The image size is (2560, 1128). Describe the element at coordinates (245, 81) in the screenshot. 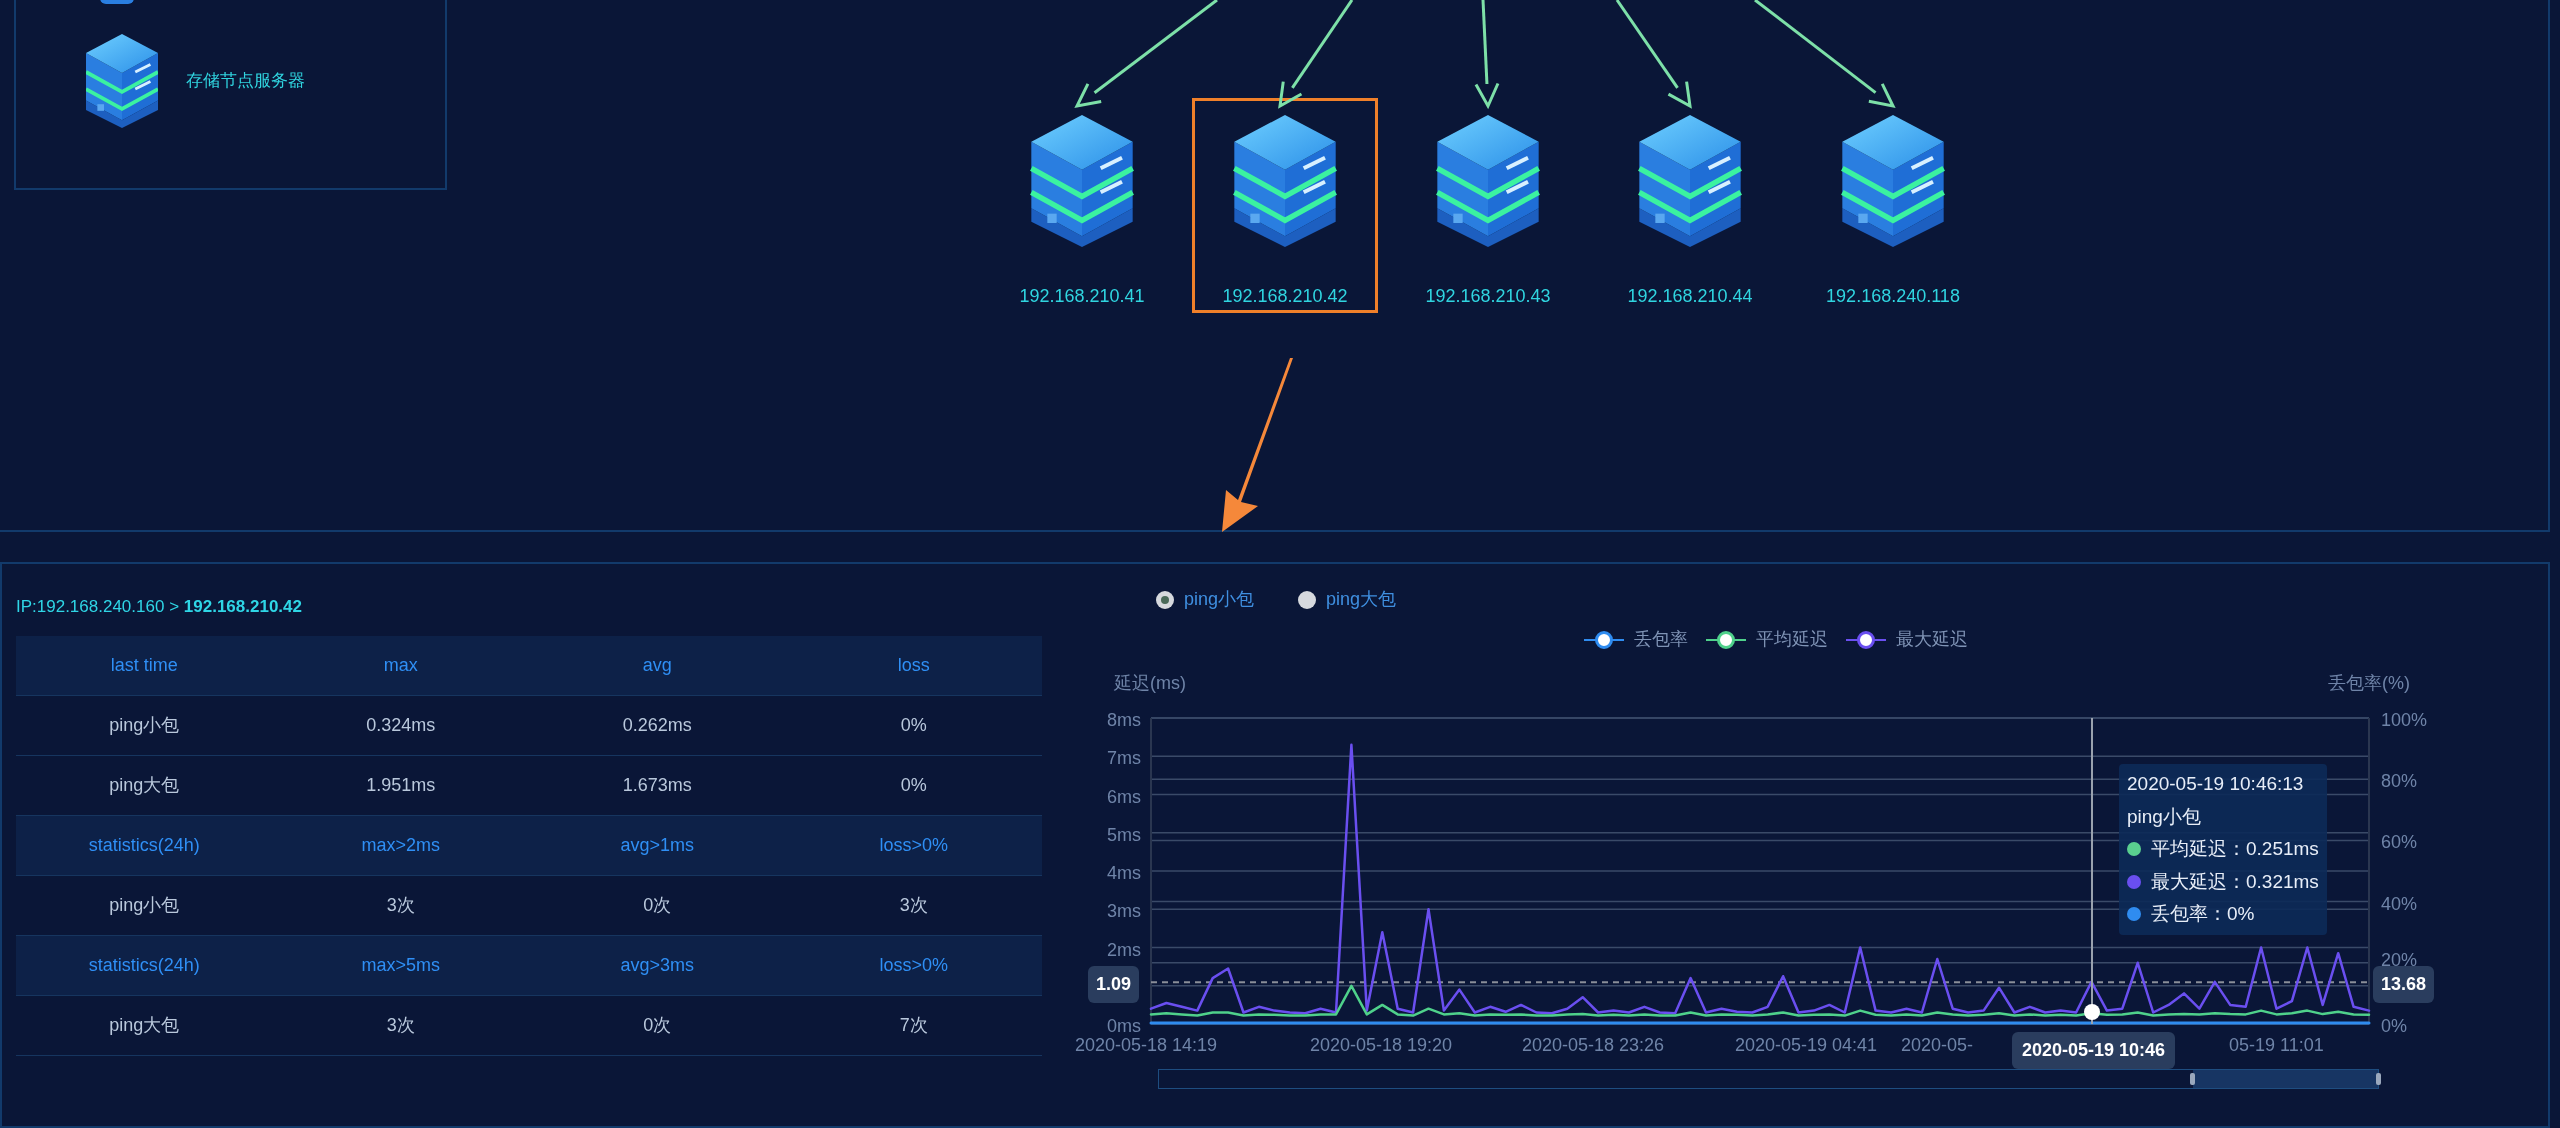

I see `legend-label: 存储节点服务器` at that location.